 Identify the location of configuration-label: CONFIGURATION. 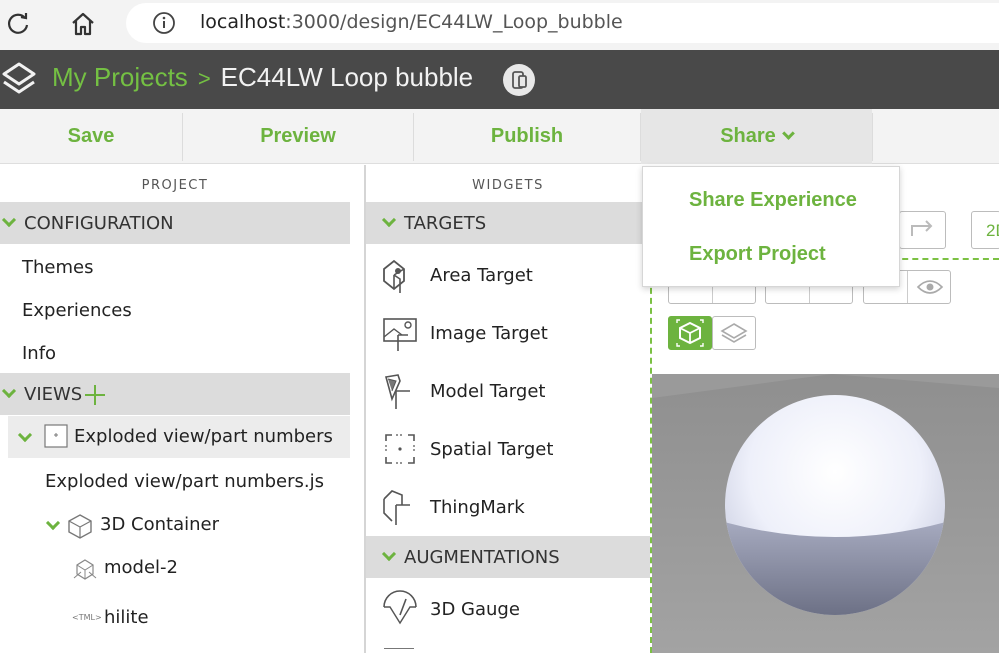
(99, 223).